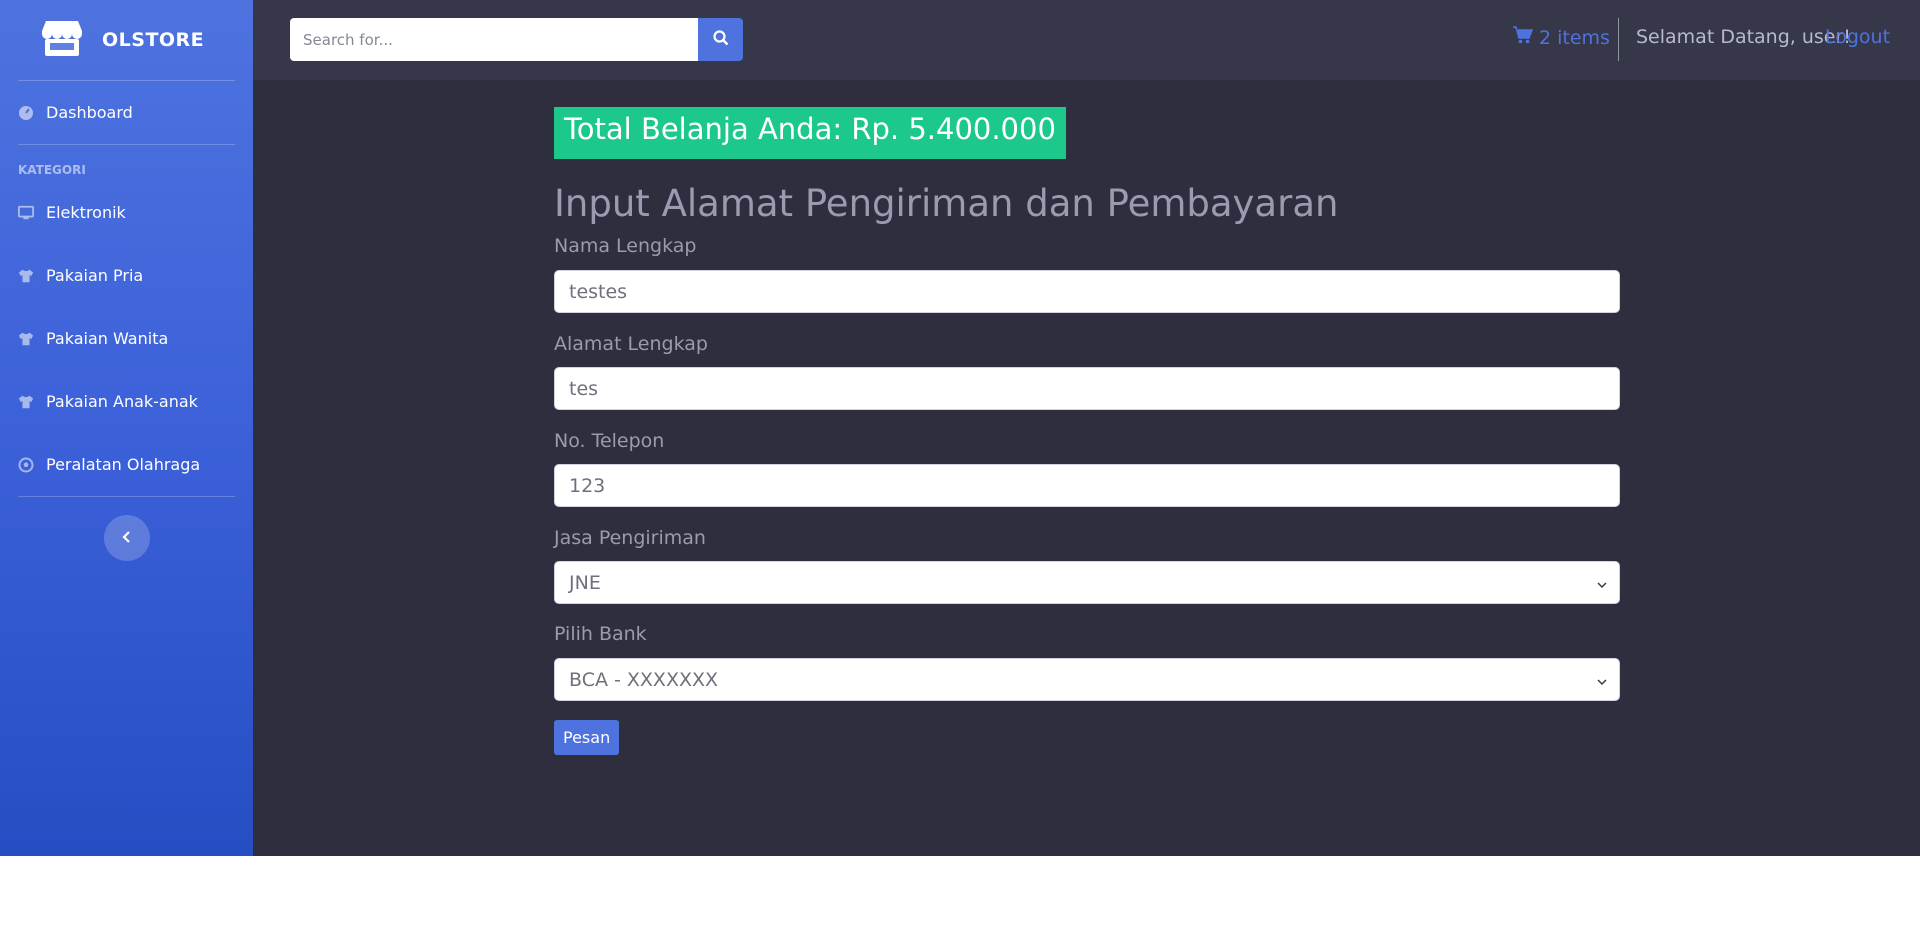 The image size is (1920, 936). Describe the element at coordinates (1087, 485) in the screenshot. I see `telepon-field: 123` at that location.